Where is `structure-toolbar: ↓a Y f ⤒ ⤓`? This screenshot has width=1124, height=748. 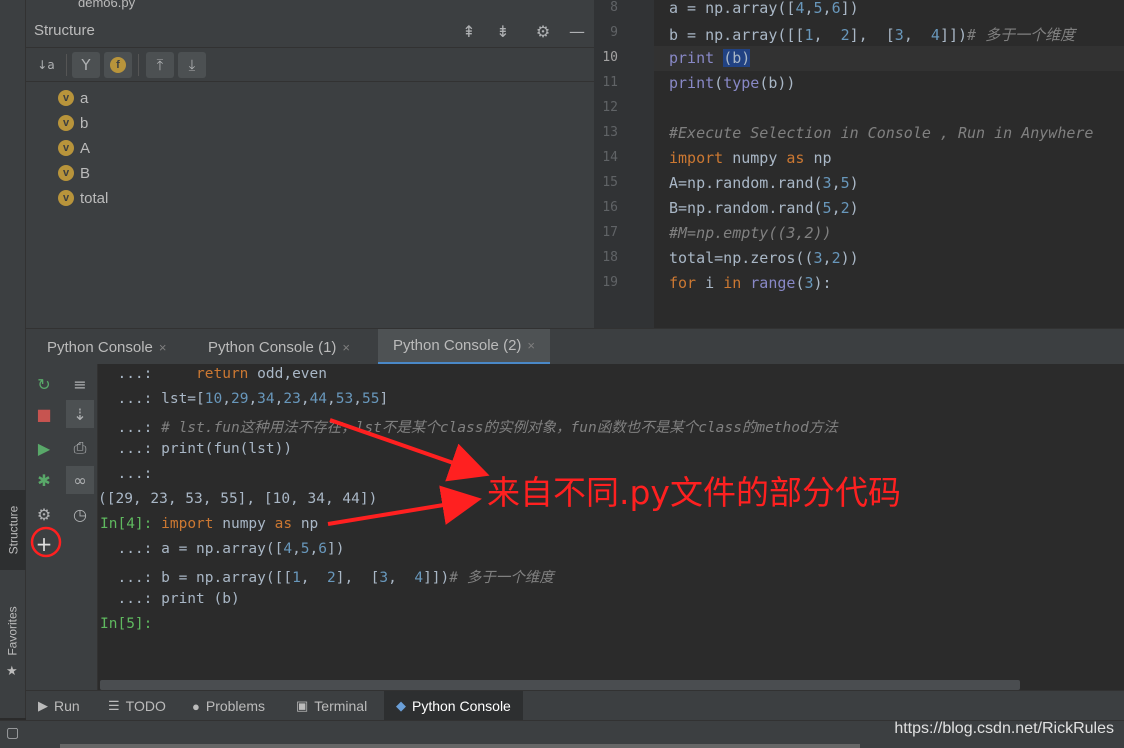 structure-toolbar: ↓a Y f ⤒ ⤓ is located at coordinates (310, 65).